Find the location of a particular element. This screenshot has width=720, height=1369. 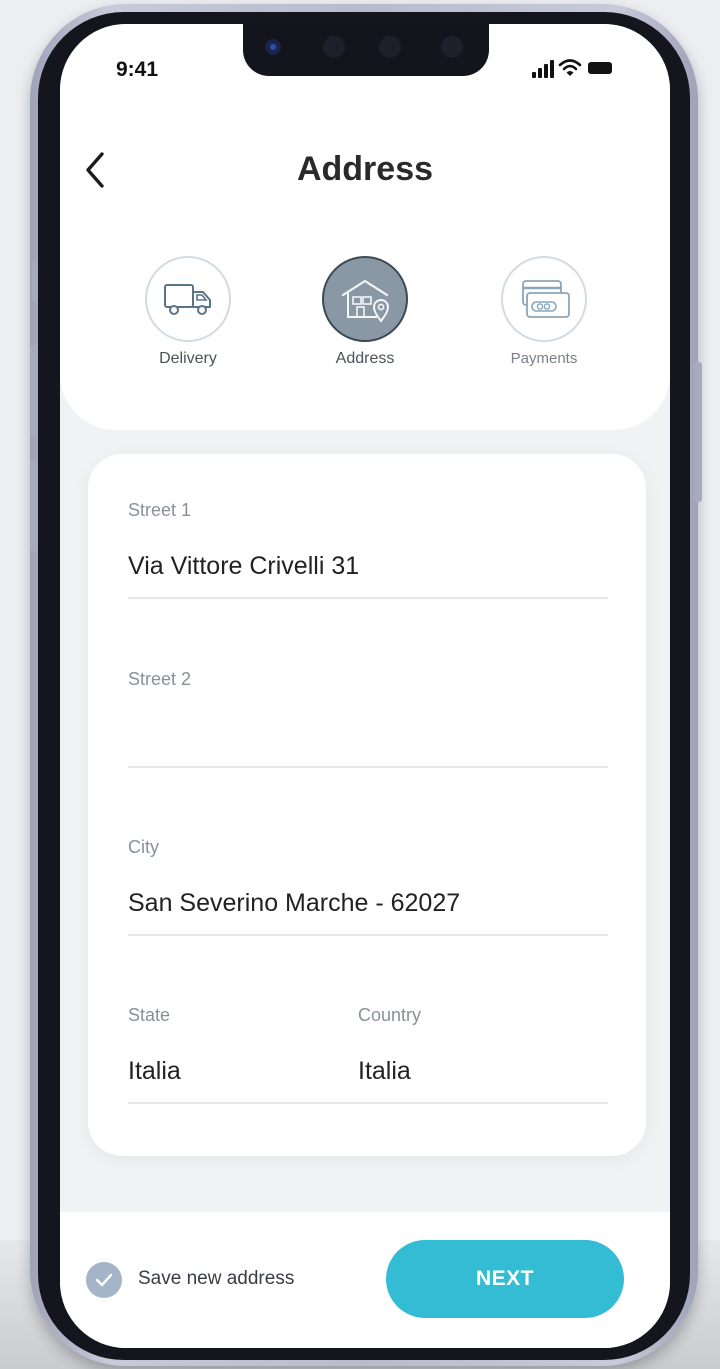

checkmark-icon is located at coordinates (104, 1280).